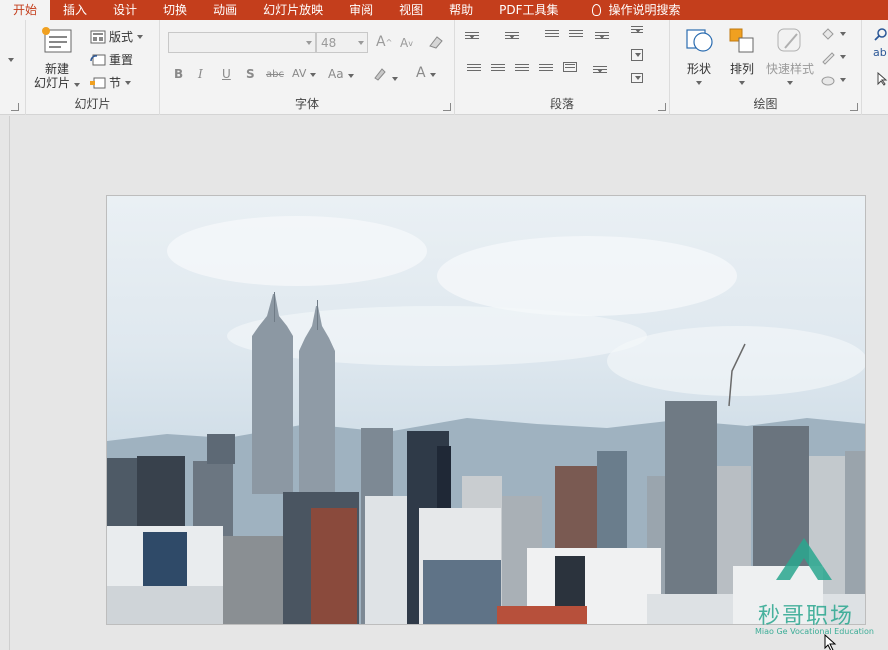 The width and height of the screenshot is (888, 650). I want to click on clear-formatting-button, so click(436, 42).